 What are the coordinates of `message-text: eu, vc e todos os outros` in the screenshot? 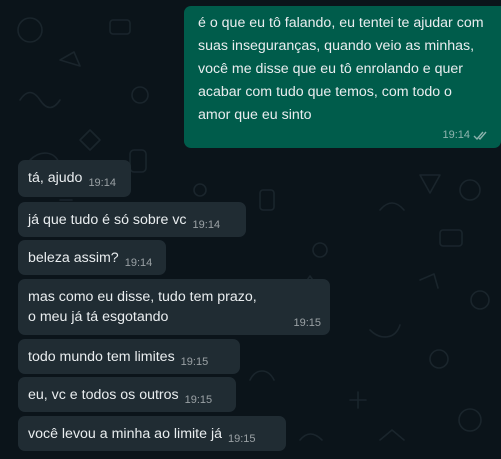 It's located at (103, 395).